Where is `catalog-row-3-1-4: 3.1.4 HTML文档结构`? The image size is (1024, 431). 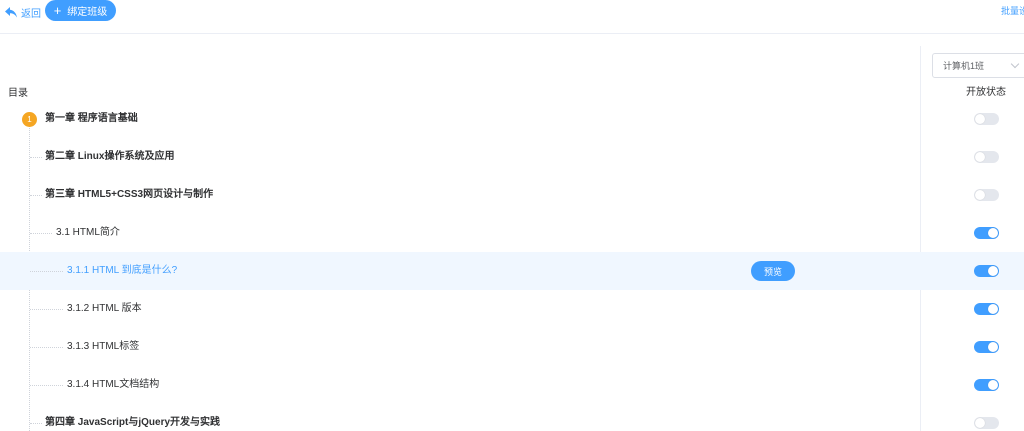
catalog-row-3-1-4: 3.1.4 HTML文档结构 is located at coordinates (512, 385).